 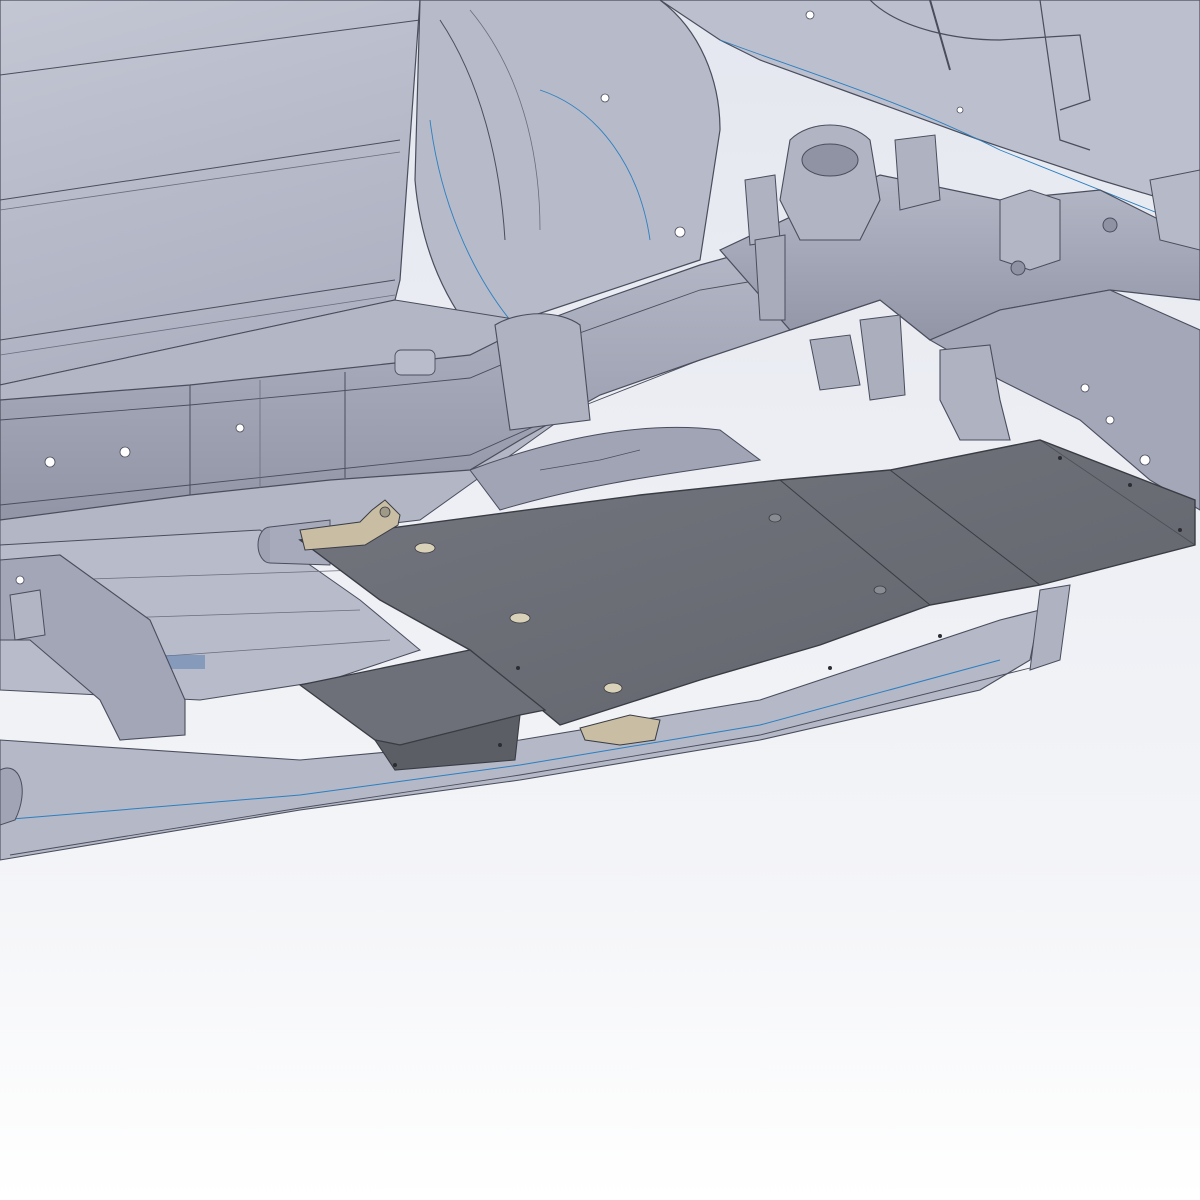 I want to click on rail-slot, so click(x=415, y=362).